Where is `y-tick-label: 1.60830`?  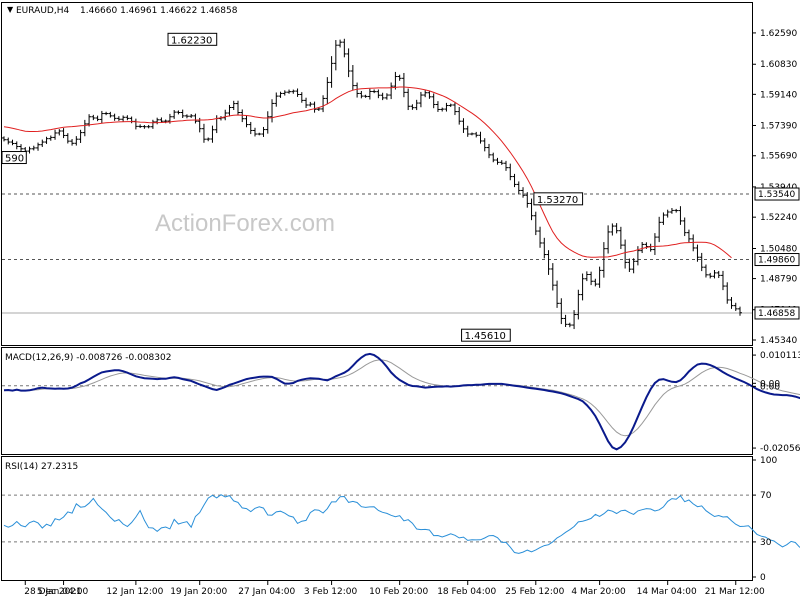 y-tick-label: 1.60830 is located at coordinates (778, 65).